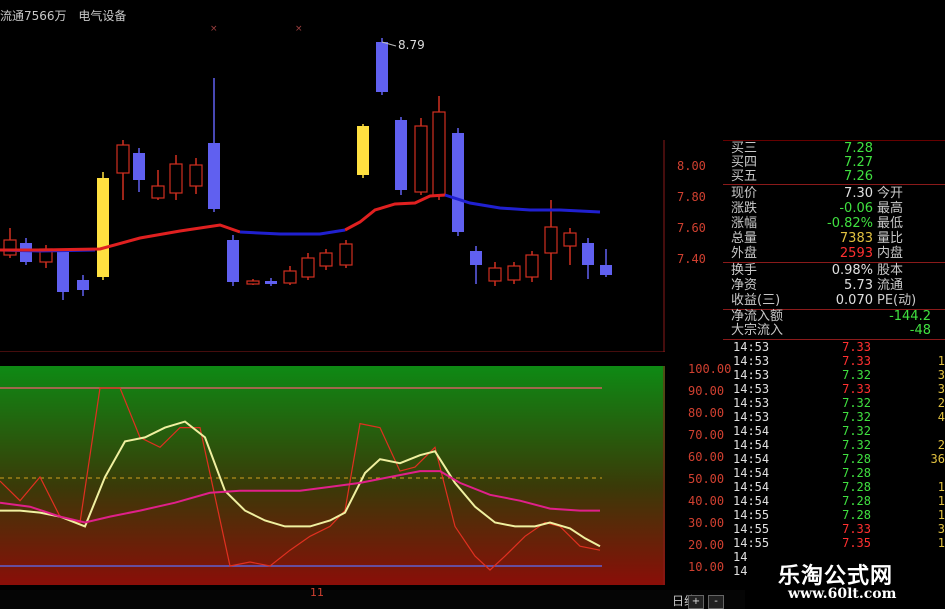 This screenshot has height=609, width=945. Describe the element at coordinates (890, 223) in the screenshot. I see `stat-label-2: 最低` at that location.